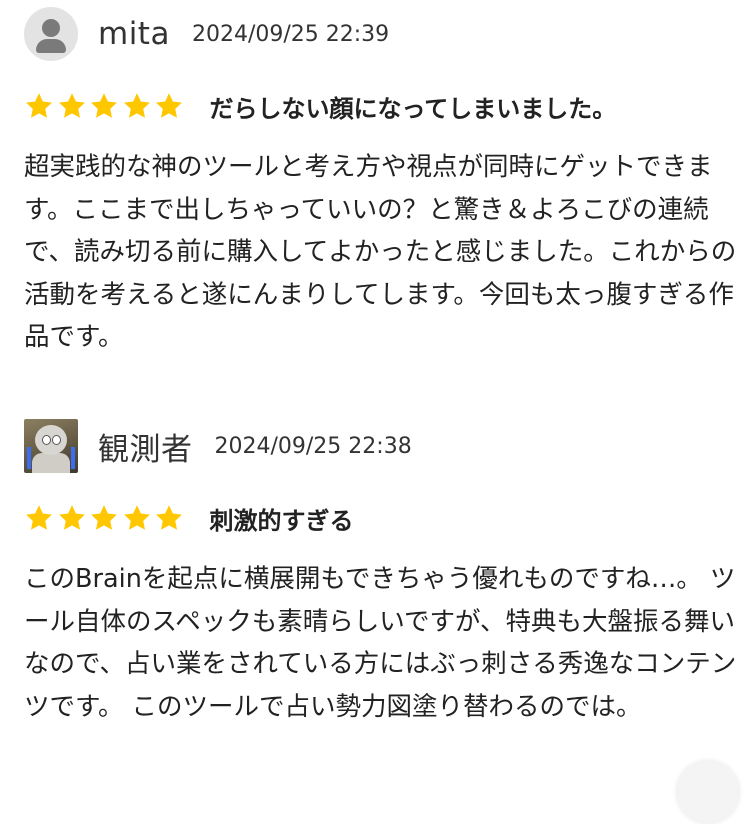 The width and height of the screenshot is (750, 824). Describe the element at coordinates (134, 34) in the screenshot. I see `reviewer-name: mita` at that location.